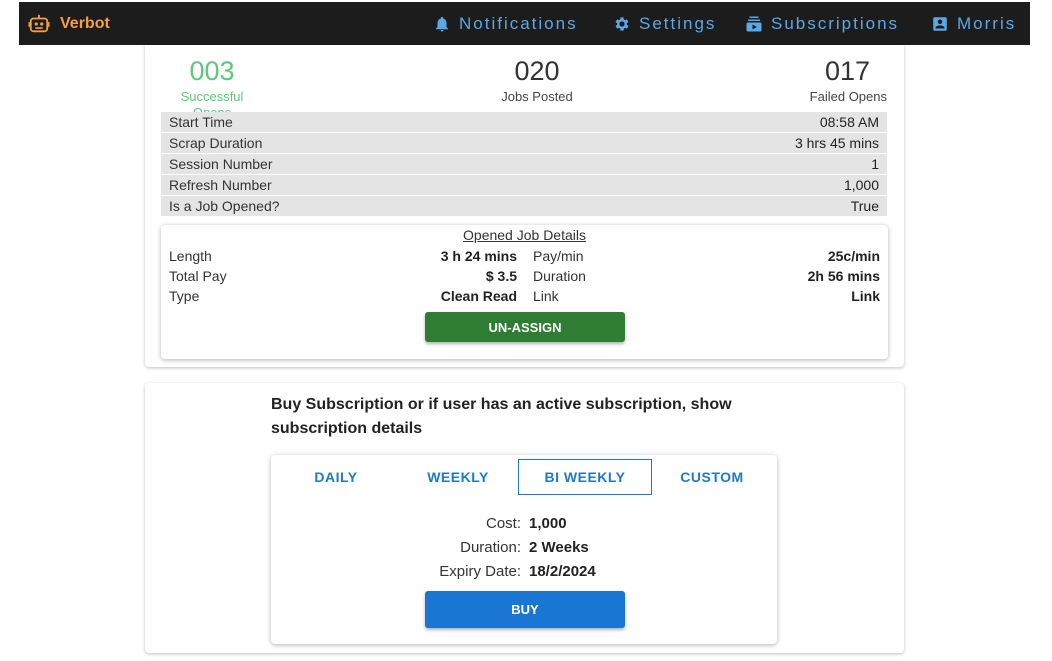 Image resolution: width=1052 pixels, height=661 pixels. What do you see at coordinates (39, 23) in the screenshot?
I see `robot-logo-icon` at bounding box center [39, 23].